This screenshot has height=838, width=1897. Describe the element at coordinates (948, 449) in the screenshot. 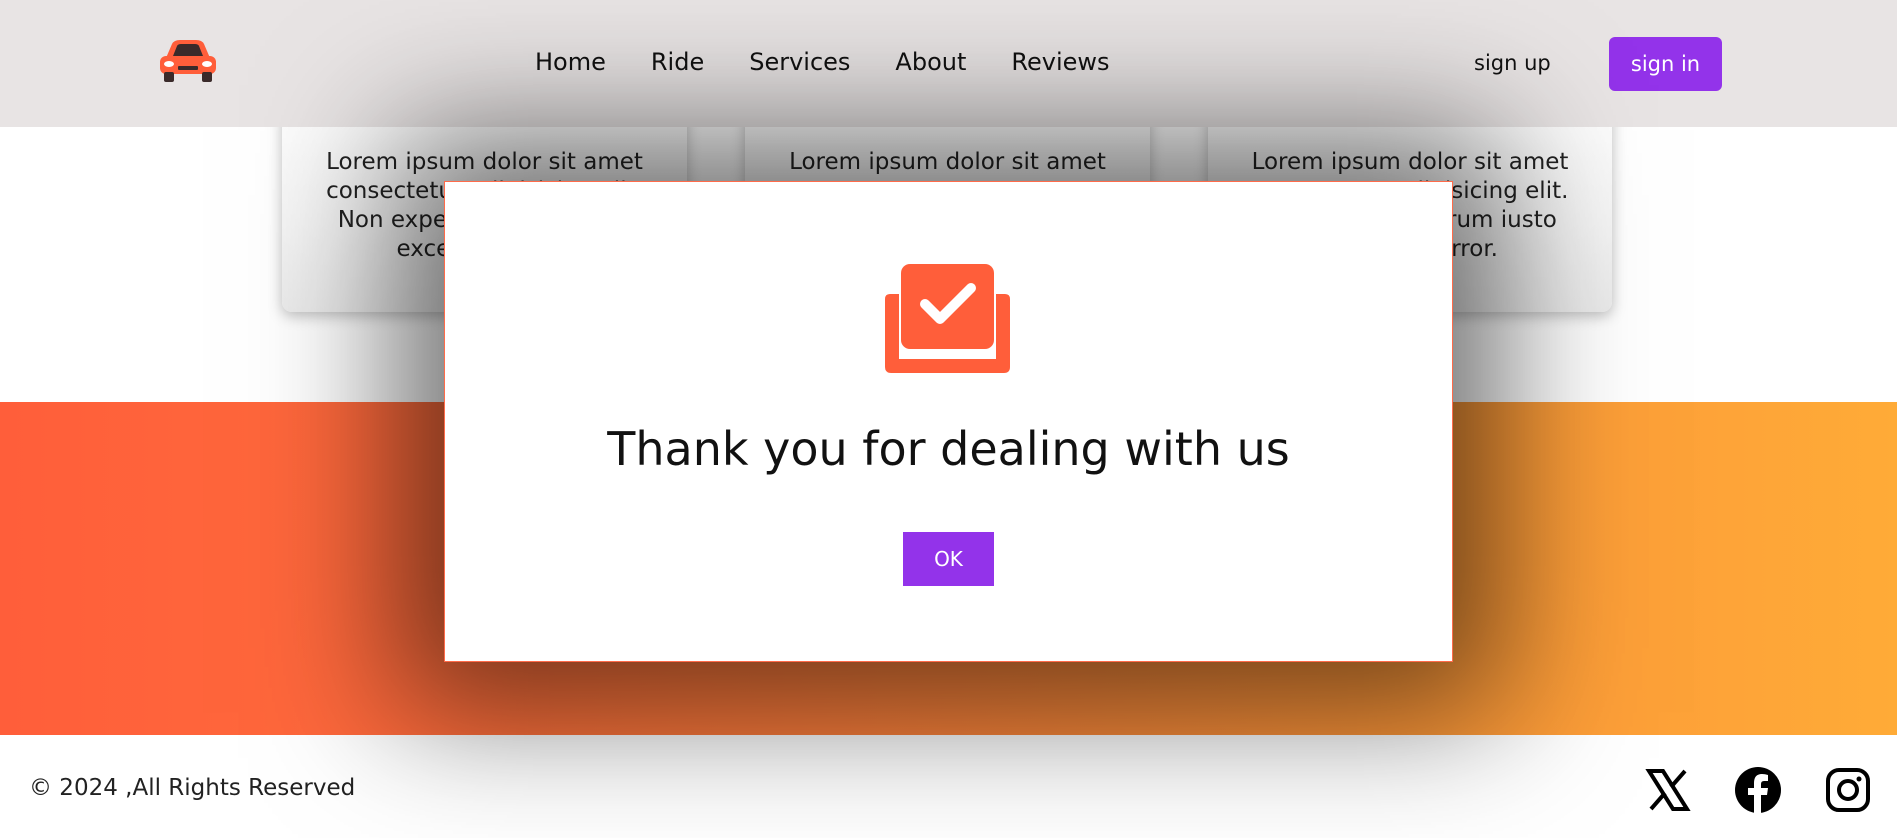

I see `modal-title: Thank you for dealing with us` at that location.